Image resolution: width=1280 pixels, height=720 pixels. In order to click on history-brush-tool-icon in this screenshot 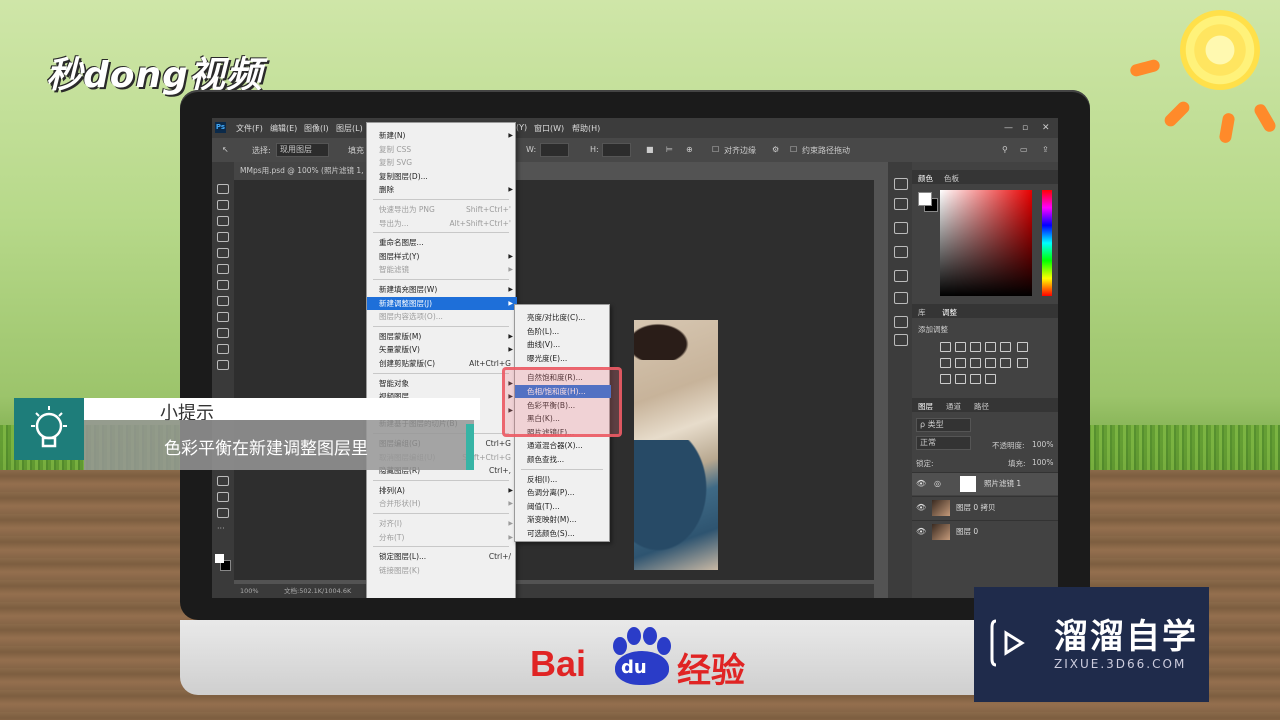, I will do `click(223, 333)`.